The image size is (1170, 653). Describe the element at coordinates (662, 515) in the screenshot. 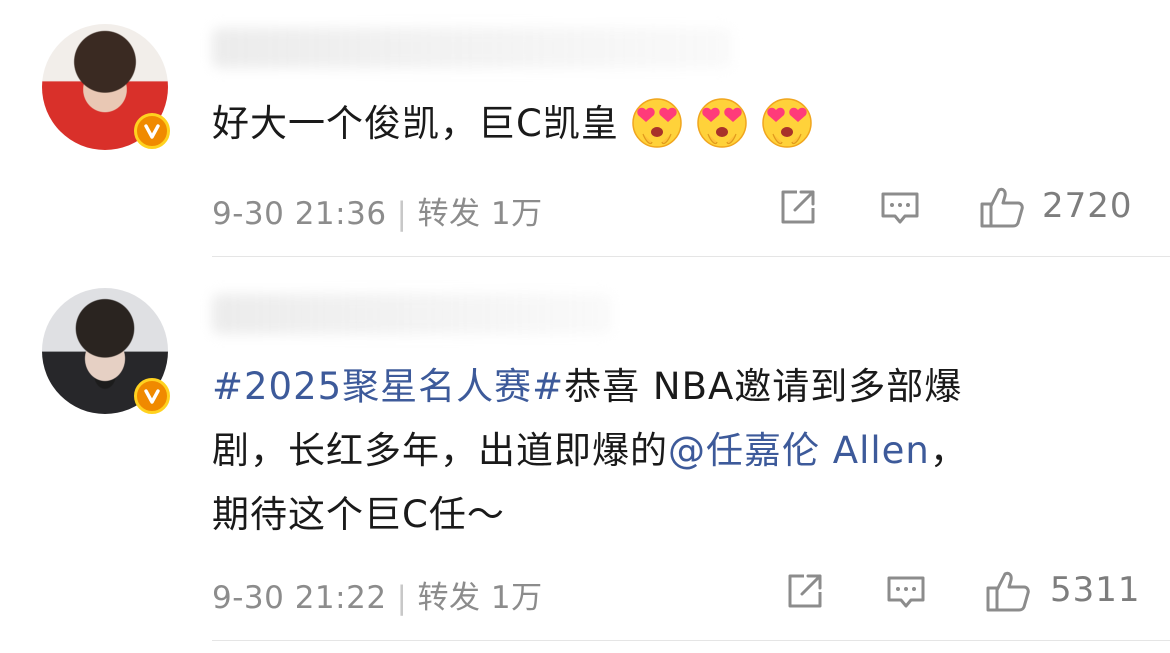

I see `comment-line-3: 期待这个巨C任～` at that location.